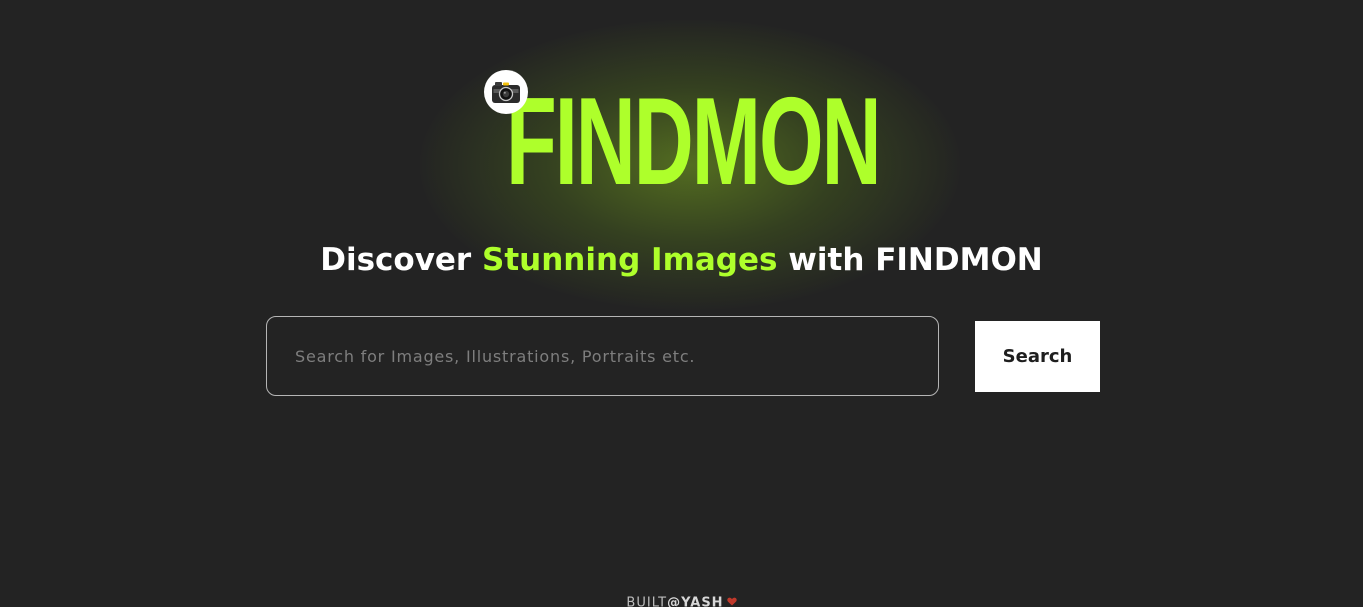 The image size is (1363, 607). What do you see at coordinates (674, 601) in the screenshot?
I see `footer-at-symbol: @` at bounding box center [674, 601].